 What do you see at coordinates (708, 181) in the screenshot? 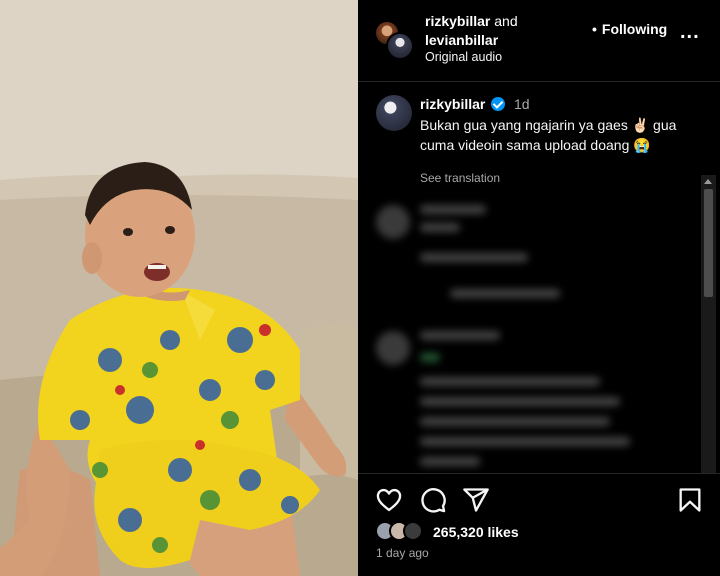
I see `scroll-up-icon` at bounding box center [708, 181].